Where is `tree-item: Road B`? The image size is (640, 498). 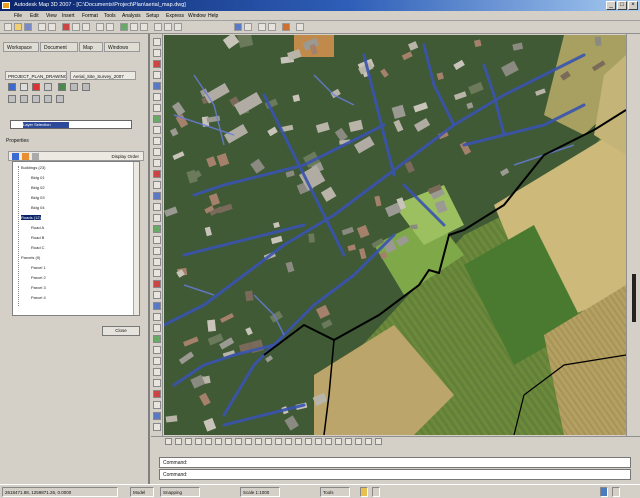
tree-item: Road B is located at coordinates (37, 237).